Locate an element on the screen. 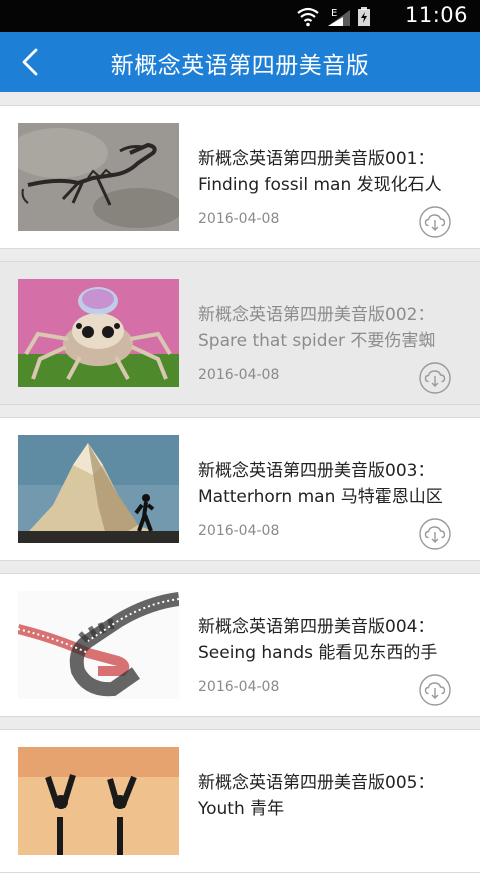  lesson-thumbnail-fossil is located at coordinates (98, 177).